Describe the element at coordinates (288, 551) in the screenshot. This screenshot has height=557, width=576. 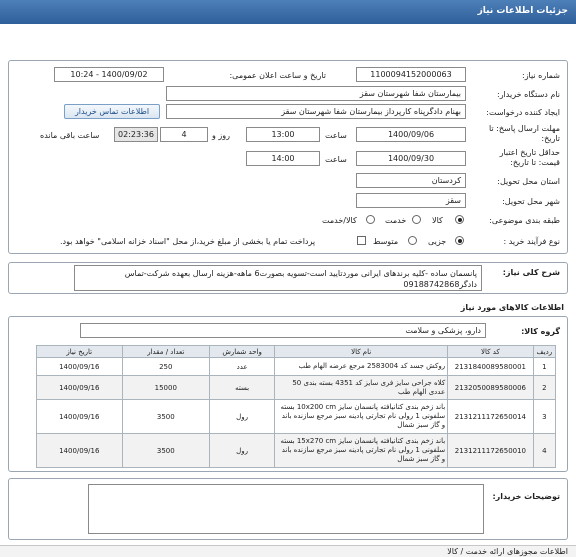
I see `footer-bar: اطلاعات مجوزهای ارائه خدمت / کالا` at that location.